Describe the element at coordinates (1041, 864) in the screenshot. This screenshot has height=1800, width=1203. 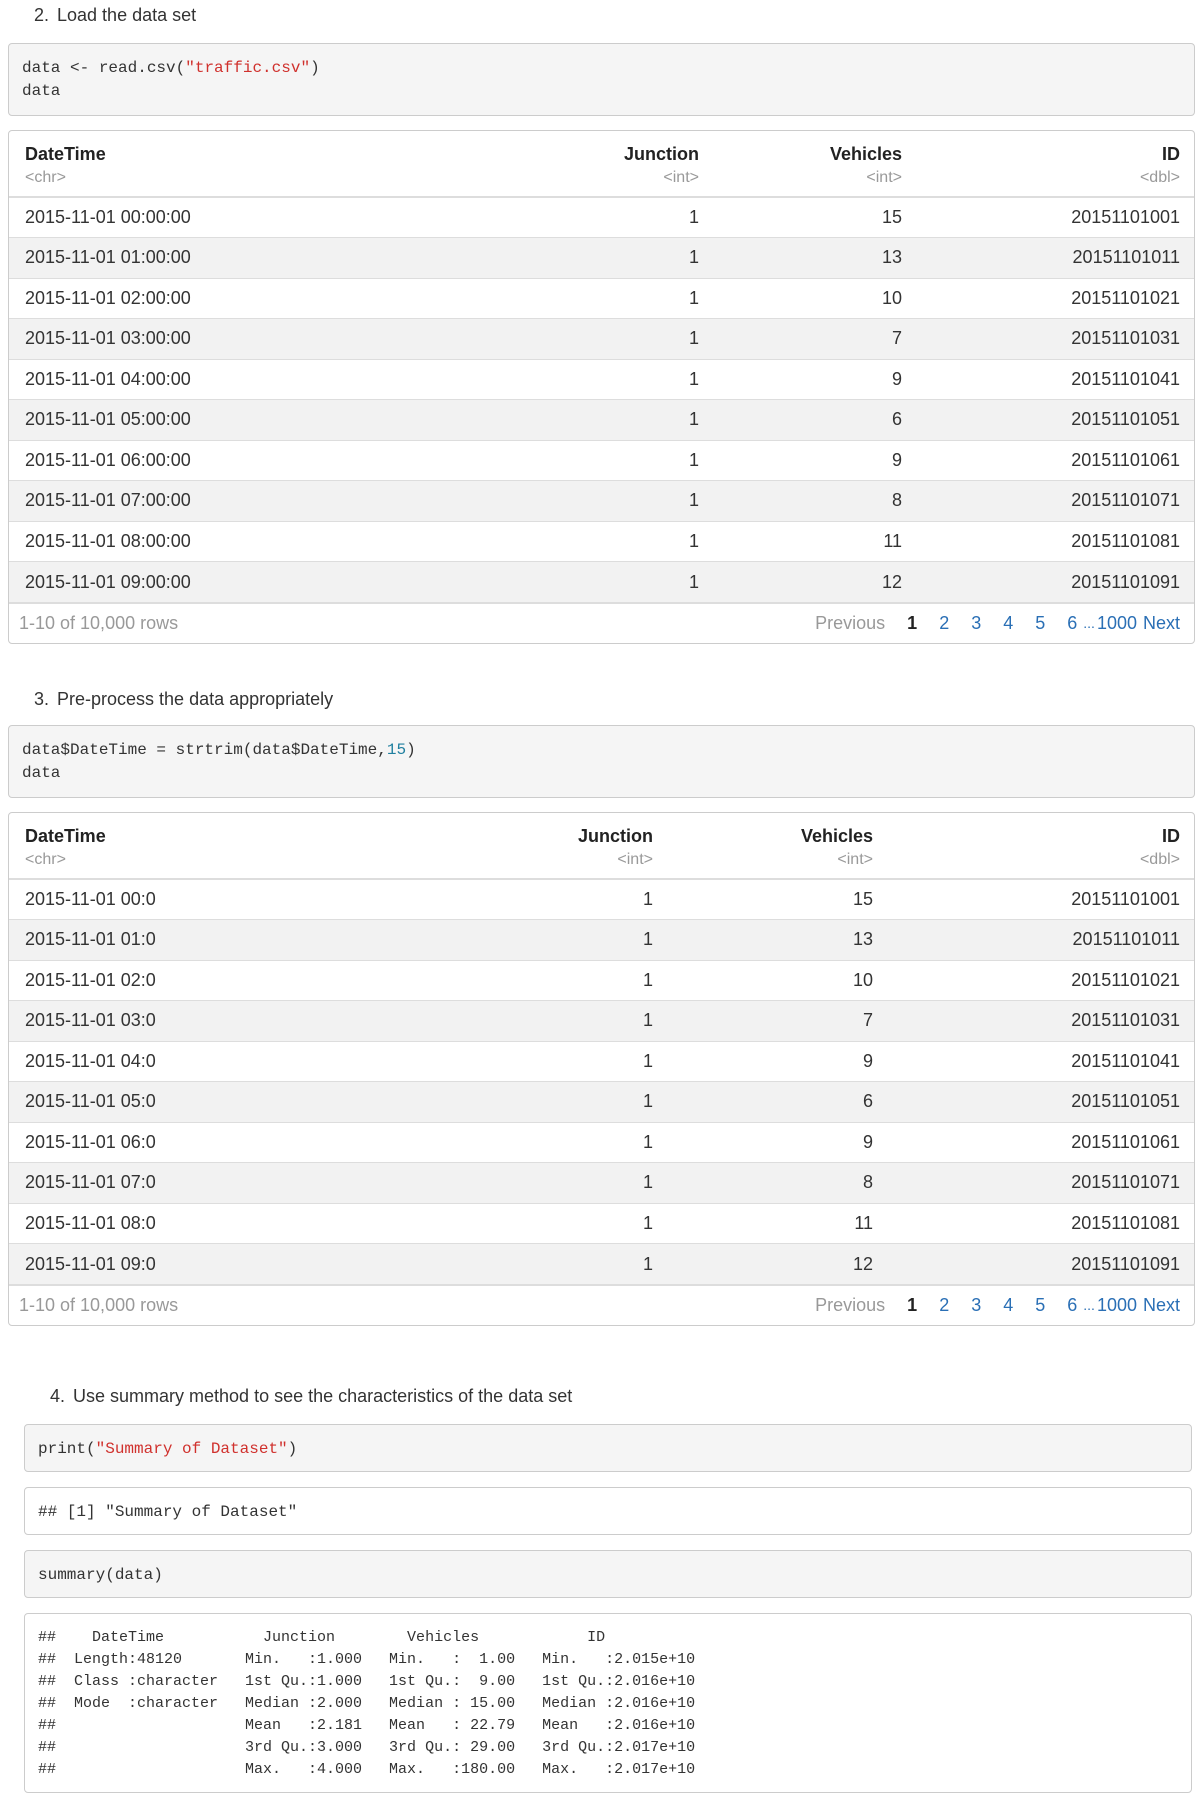
I see `column-type: <dbl>` at that location.